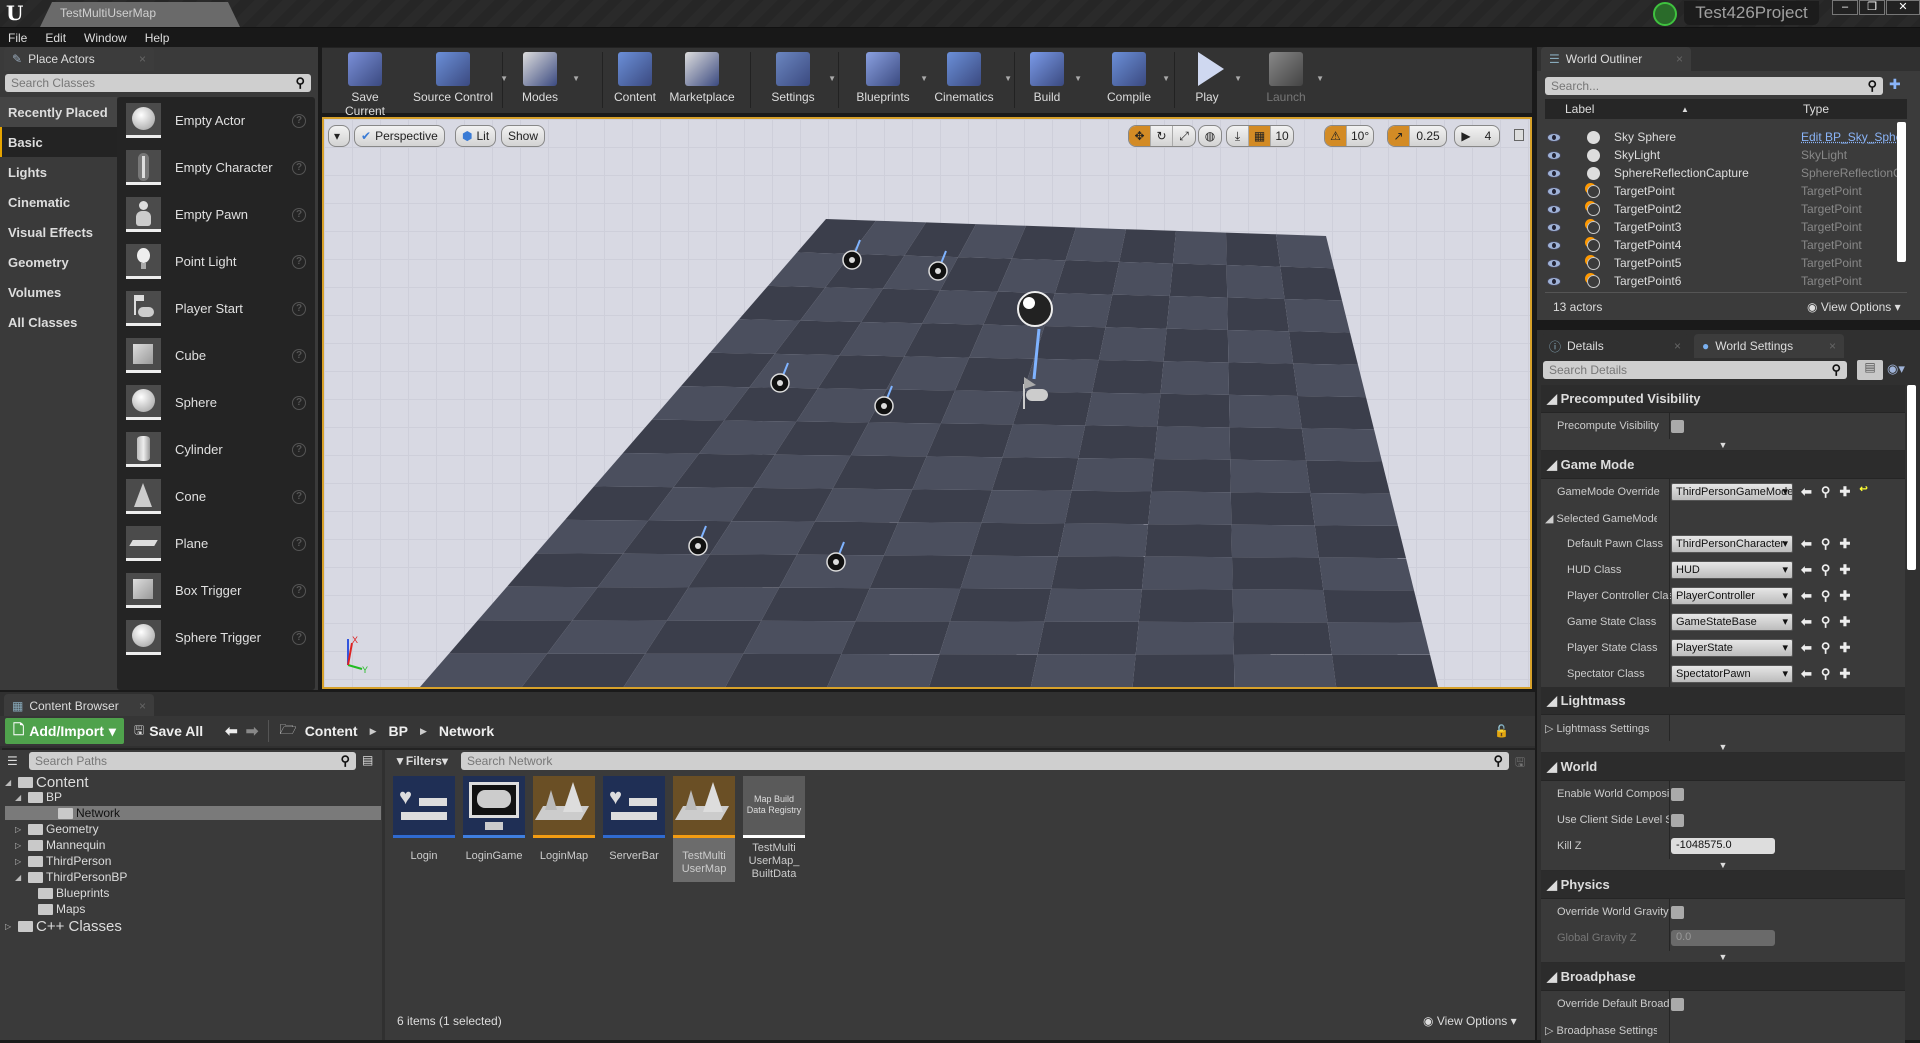  Describe the element at coordinates (1723, 518) in the screenshot. I see `selected-gamemode-row: ◢ Selected GameMode` at that location.